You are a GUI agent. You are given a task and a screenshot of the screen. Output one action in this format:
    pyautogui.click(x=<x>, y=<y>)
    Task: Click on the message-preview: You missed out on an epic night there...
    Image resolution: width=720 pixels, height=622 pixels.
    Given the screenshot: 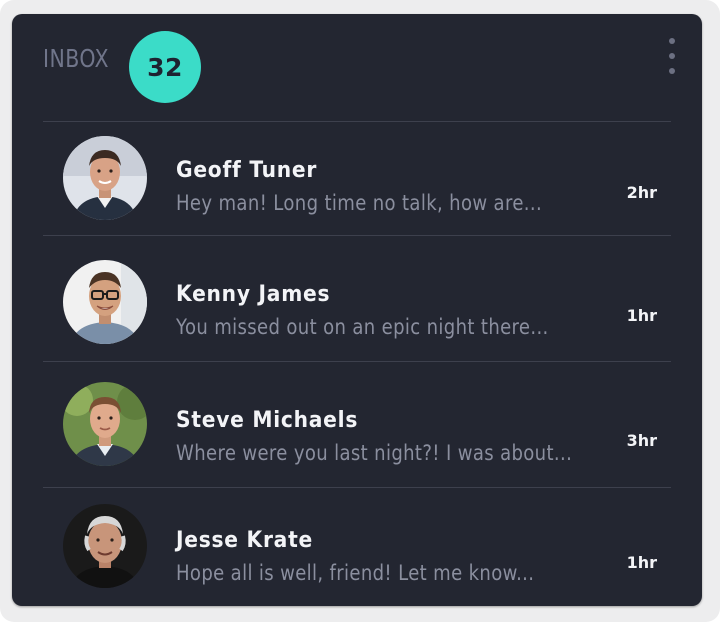 What is the action you would take?
    pyautogui.click(x=362, y=327)
    